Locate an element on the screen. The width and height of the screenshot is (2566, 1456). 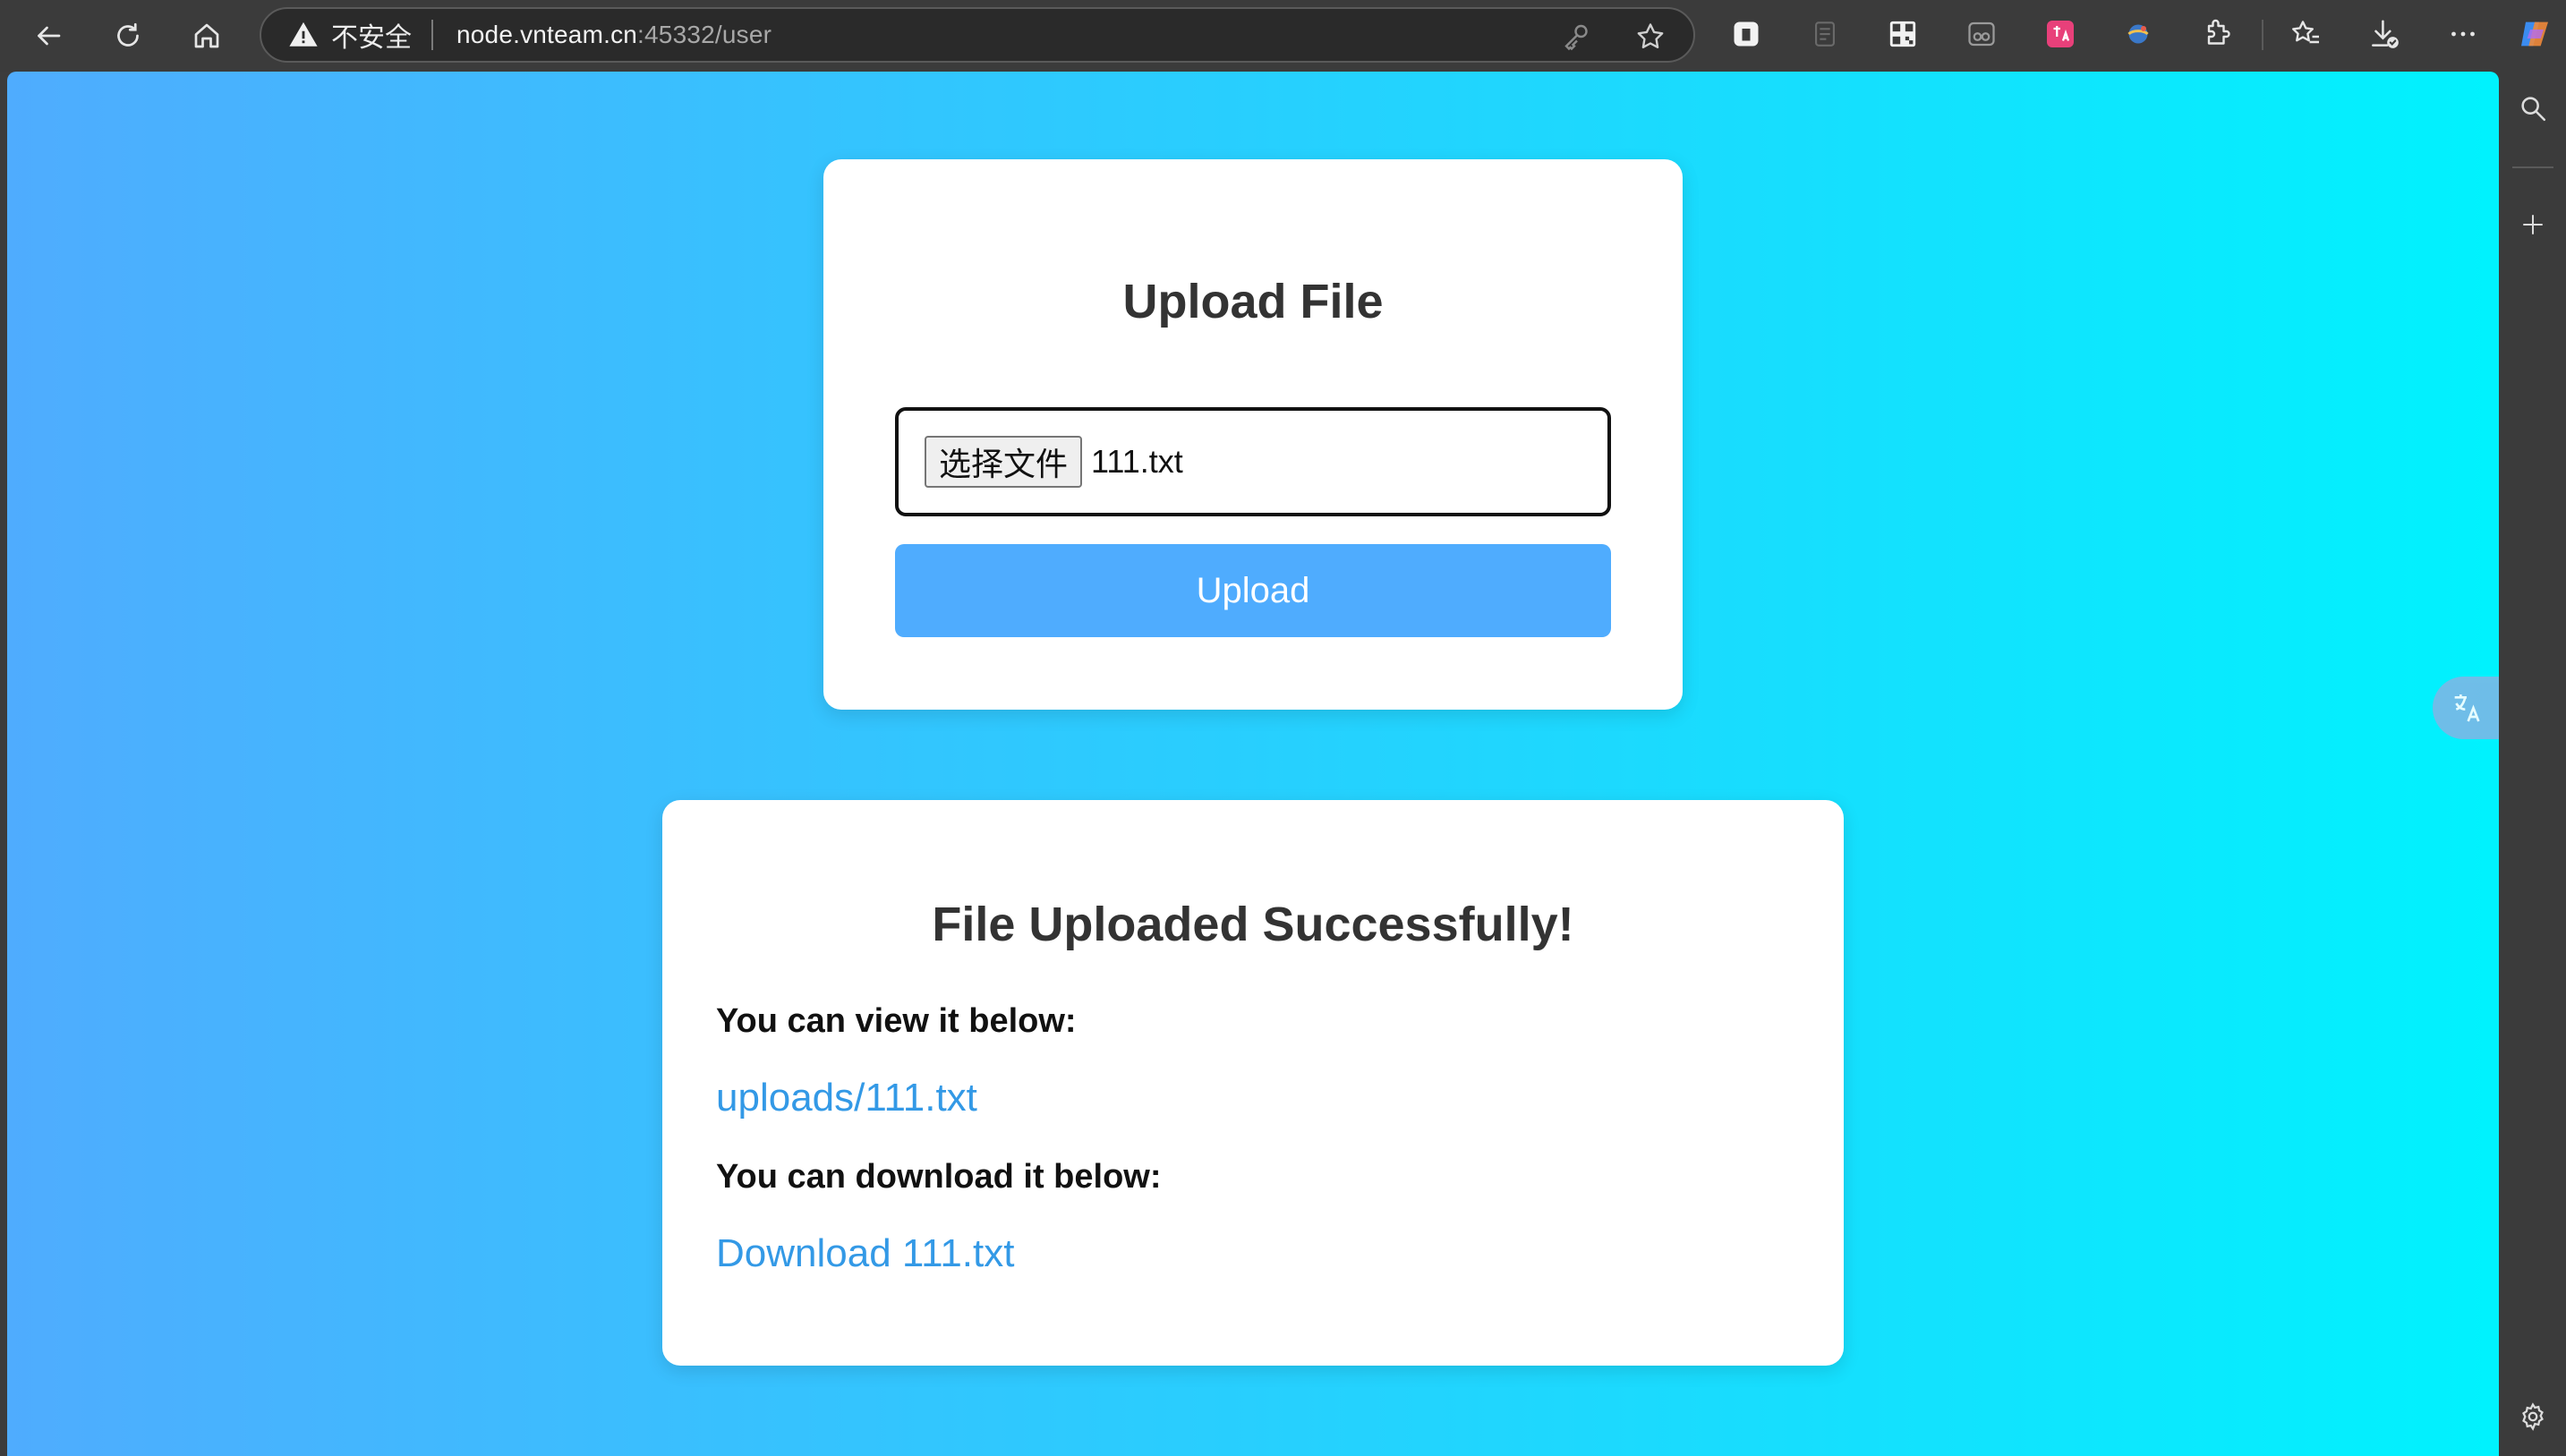
copilot-icon is located at coordinates (2534, 34).